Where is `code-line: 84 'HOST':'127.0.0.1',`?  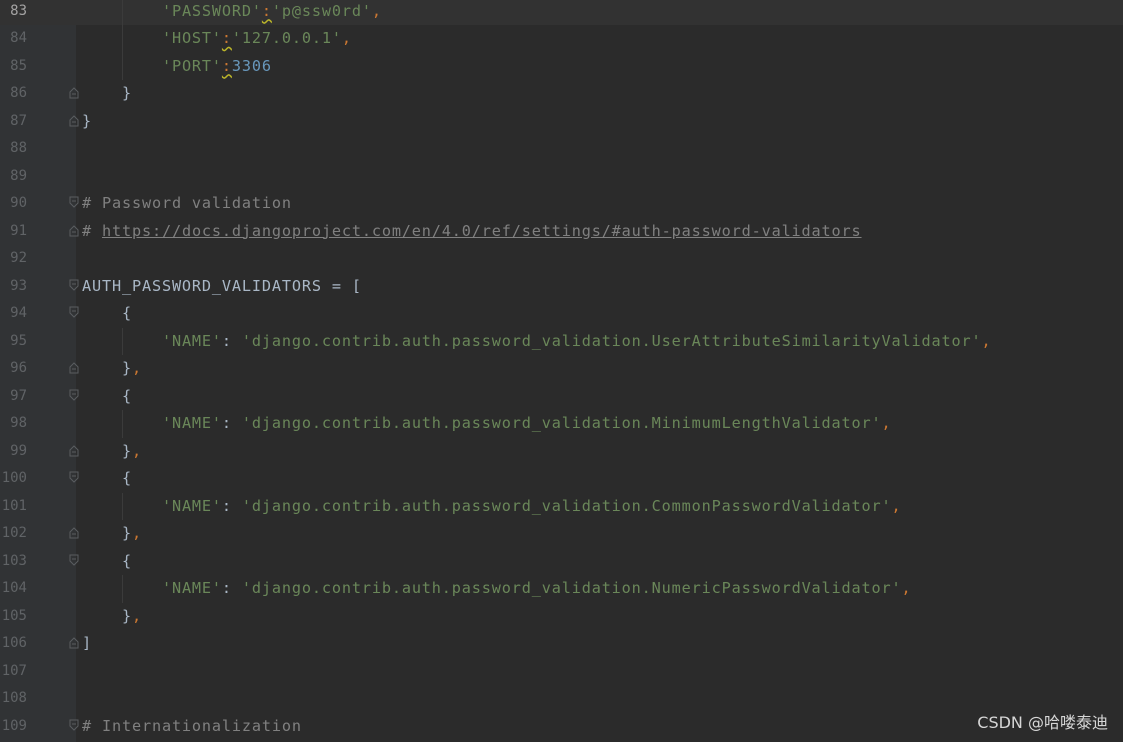
code-line: 84 'HOST':'127.0.0.1', is located at coordinates (561, 39).